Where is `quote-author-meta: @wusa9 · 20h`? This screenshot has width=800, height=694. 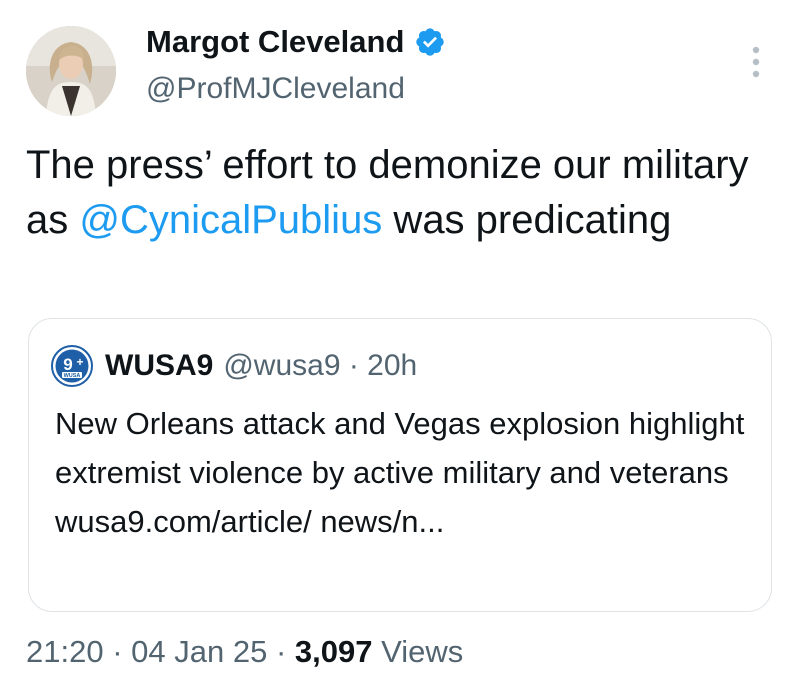
quote-author-meta: @wusa9 · 20h is located at coordinates (320, 365).